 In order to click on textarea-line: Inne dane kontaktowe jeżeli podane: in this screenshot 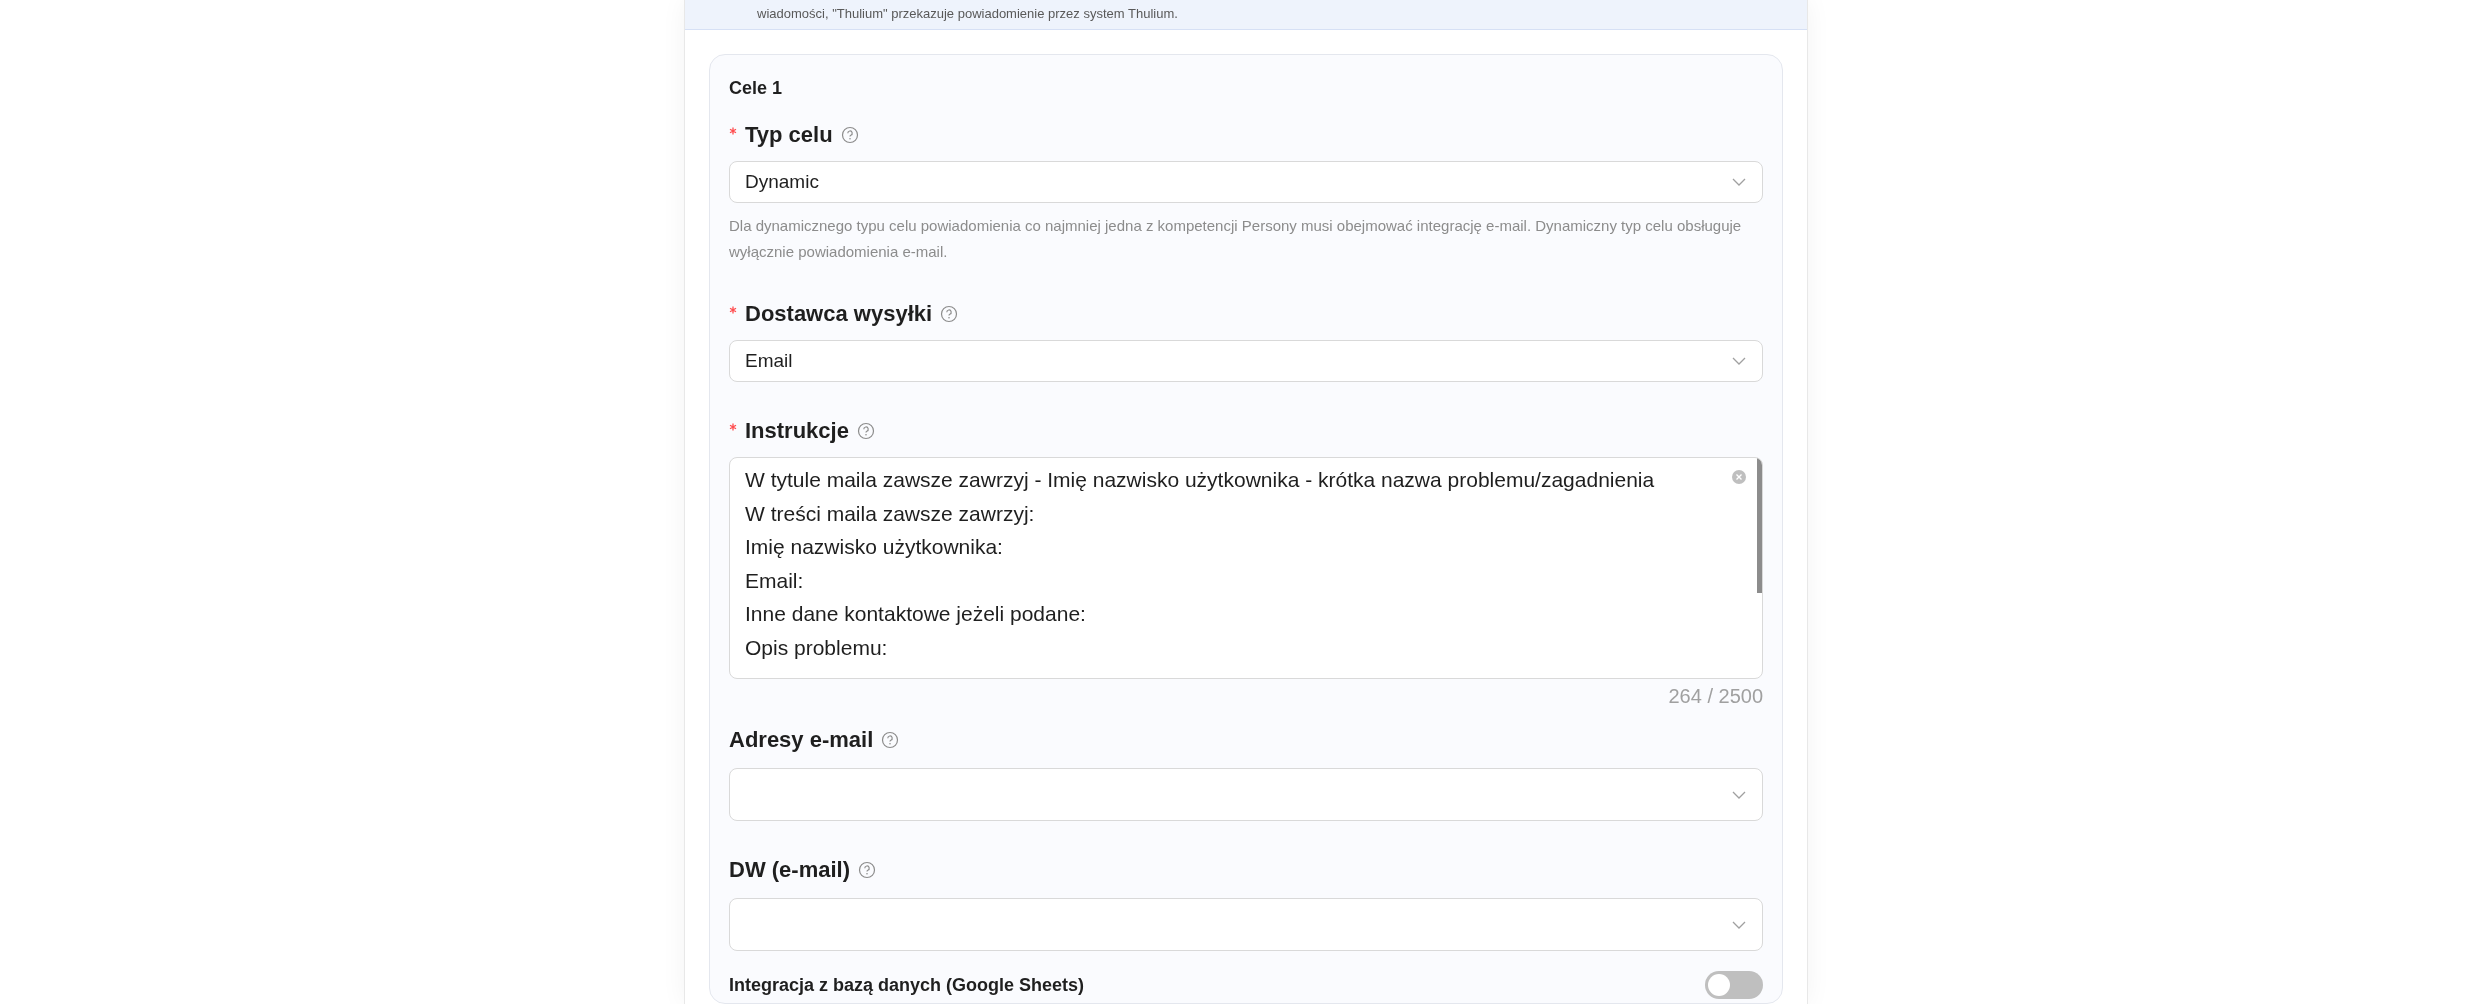, I will do `click(915, 614)`.